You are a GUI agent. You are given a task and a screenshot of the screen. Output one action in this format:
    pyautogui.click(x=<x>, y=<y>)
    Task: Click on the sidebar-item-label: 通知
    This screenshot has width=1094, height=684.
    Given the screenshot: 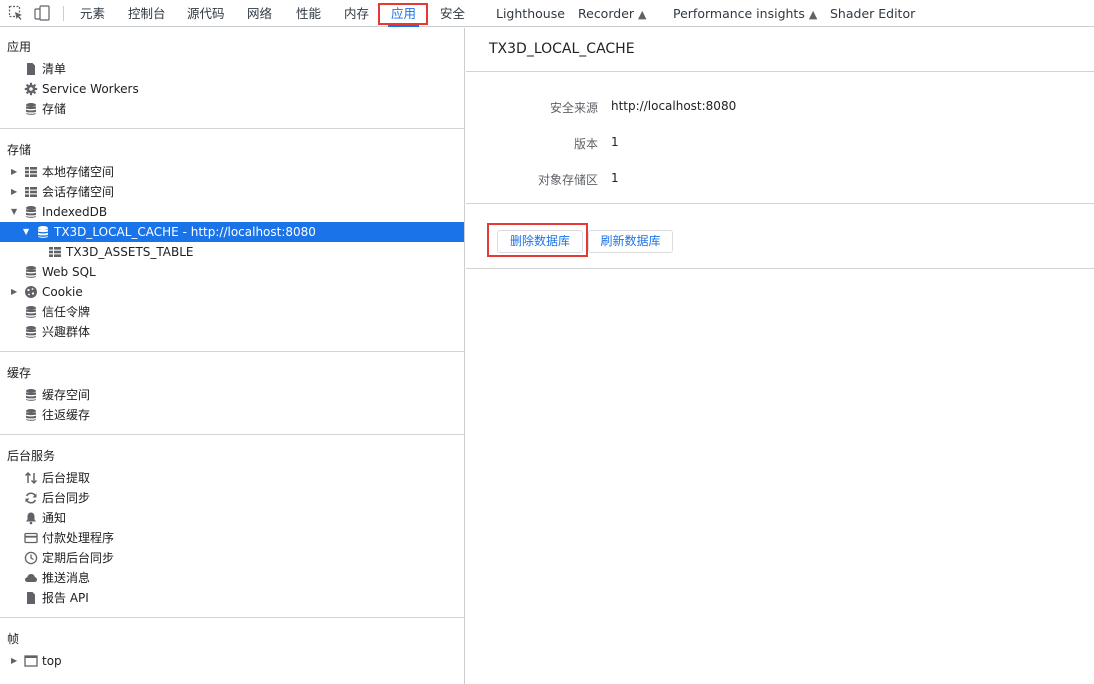 What is the action you would take?
    pyautogui.click(x=54, y=518)
    